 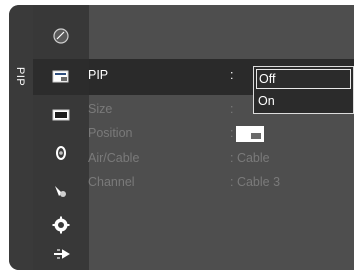 What do you see at coordinates (303, 101) in the screenshot?
I see `option-on: On` at bounding box center [303, 101].